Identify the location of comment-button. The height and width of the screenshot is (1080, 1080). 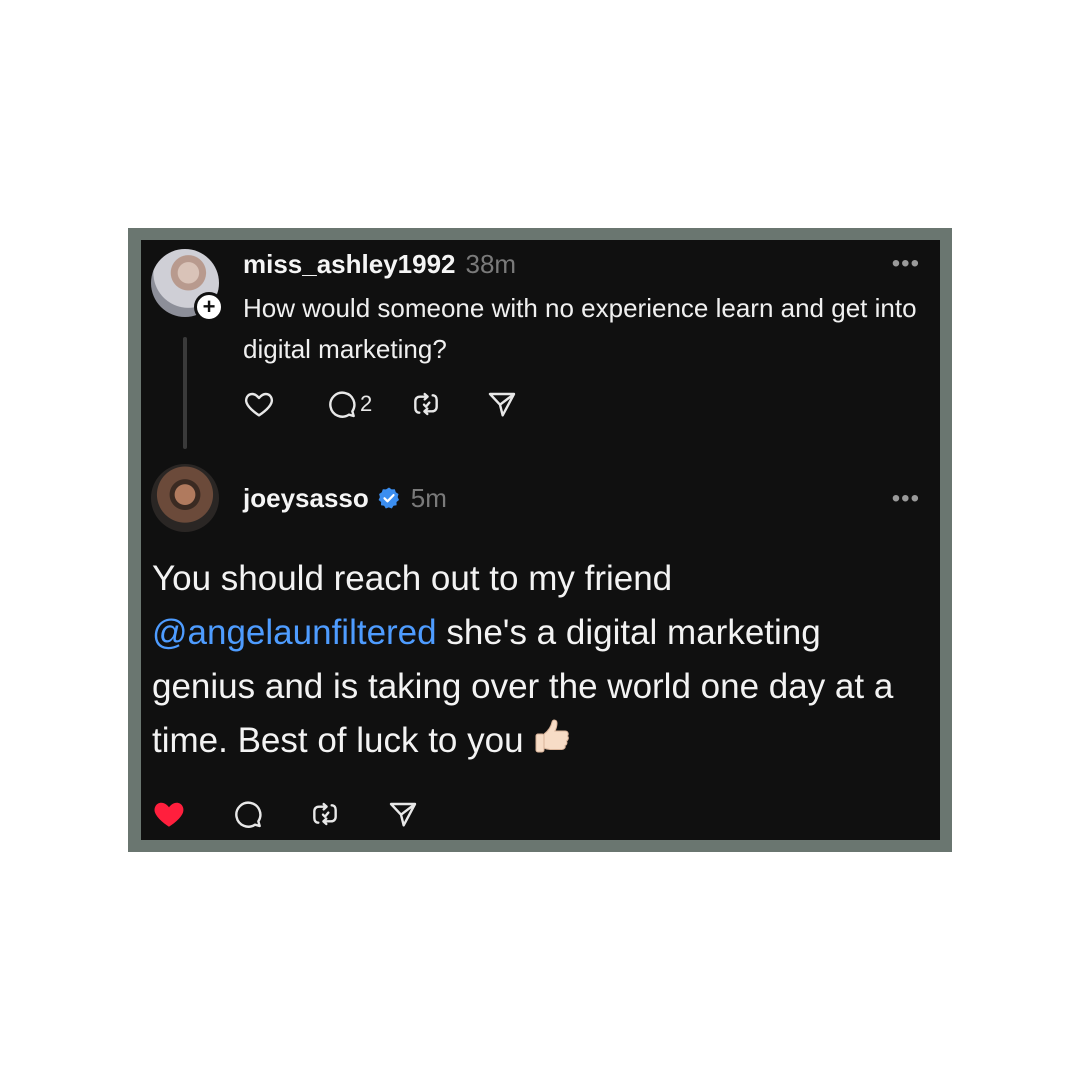
(247, 814).